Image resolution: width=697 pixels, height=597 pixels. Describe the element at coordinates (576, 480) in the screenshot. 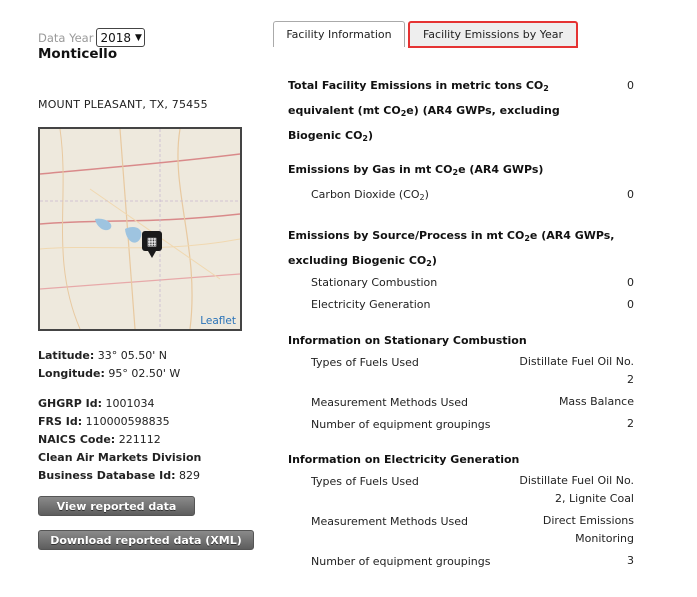

I see `electricity-fuels-value-line1: Distillate Fuel Oil No.` at that location.